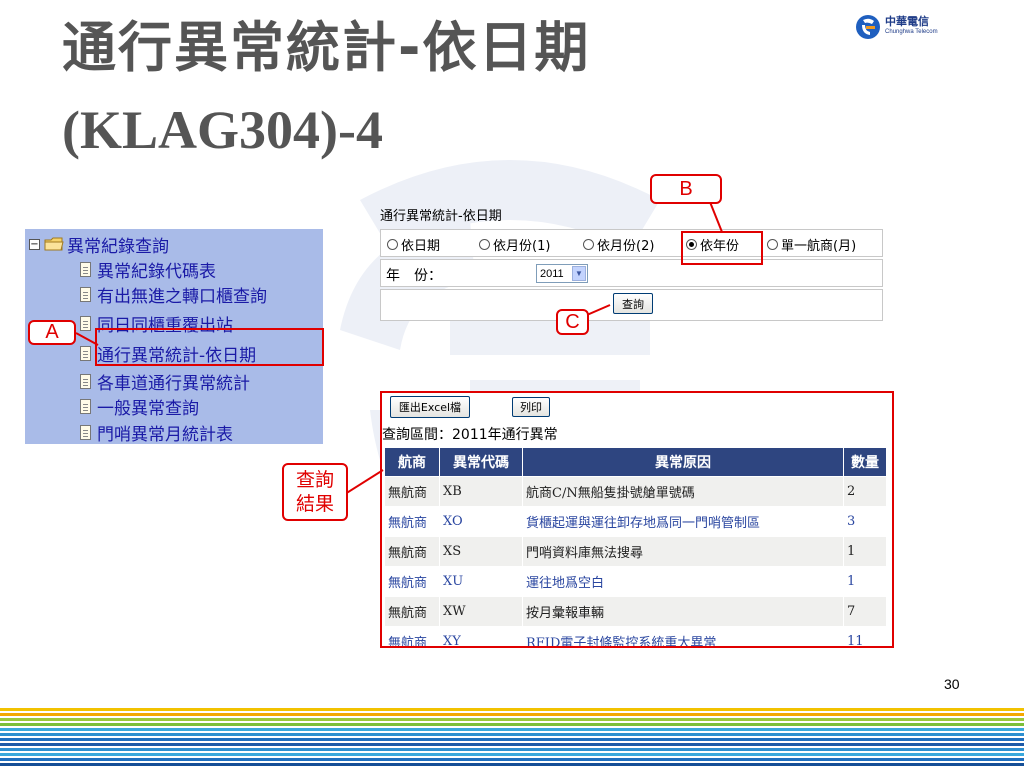  Describe the element at coordinates (414, 276) in the screenshot. I see `year-label: 年 份：` at that location.